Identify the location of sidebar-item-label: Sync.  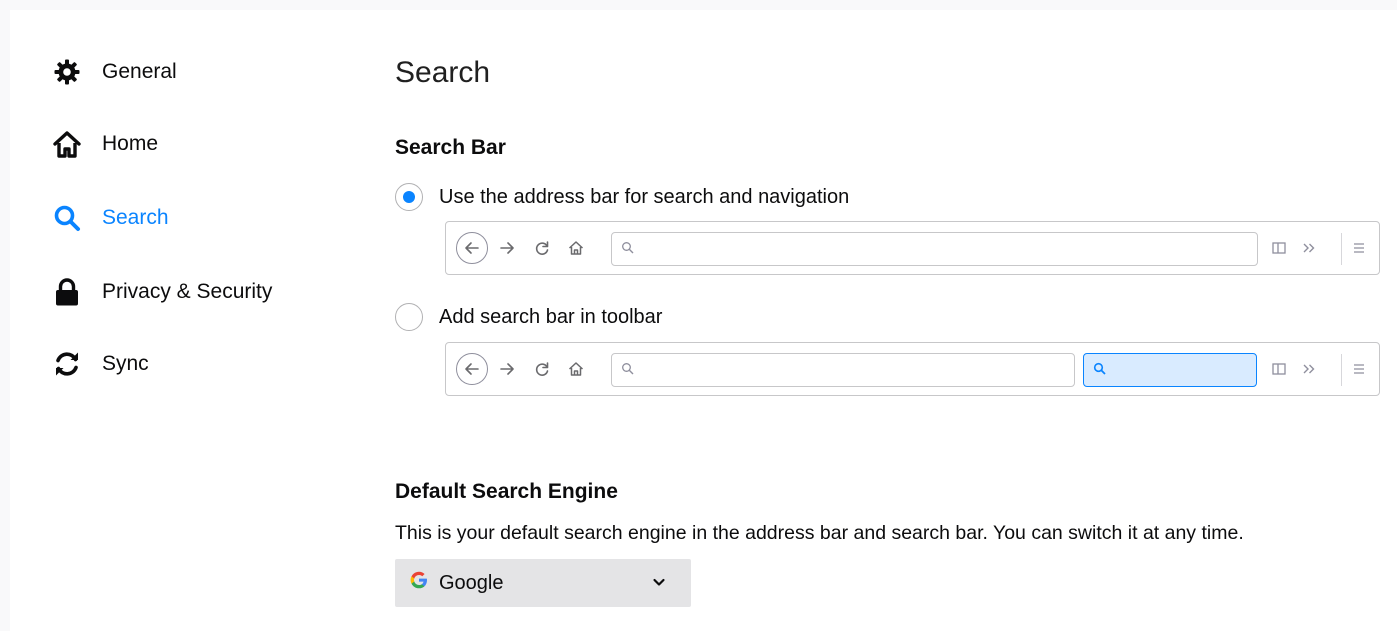
(125, 363).